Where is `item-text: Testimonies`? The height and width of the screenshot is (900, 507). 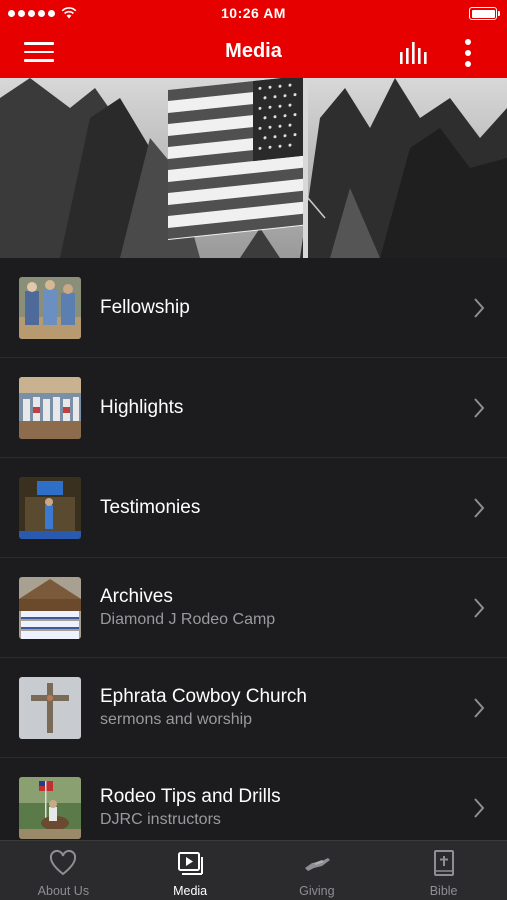
item-text: Testimonies is located at coordinates (150, 508).